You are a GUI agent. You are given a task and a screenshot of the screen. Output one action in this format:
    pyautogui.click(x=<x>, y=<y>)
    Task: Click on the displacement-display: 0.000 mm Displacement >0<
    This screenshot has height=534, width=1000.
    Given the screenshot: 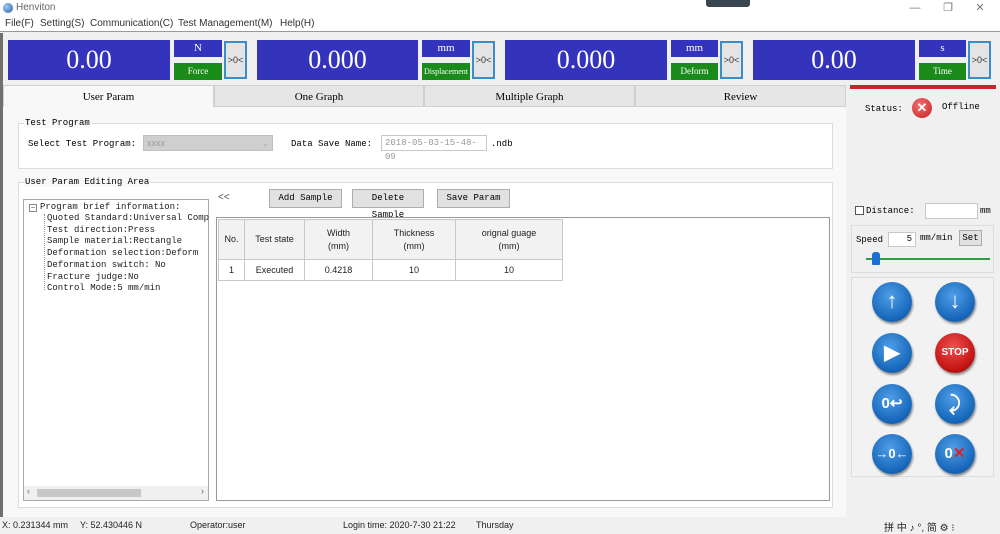 What is the action you would take?
    pyautogui.click(x=377, y=60)
    